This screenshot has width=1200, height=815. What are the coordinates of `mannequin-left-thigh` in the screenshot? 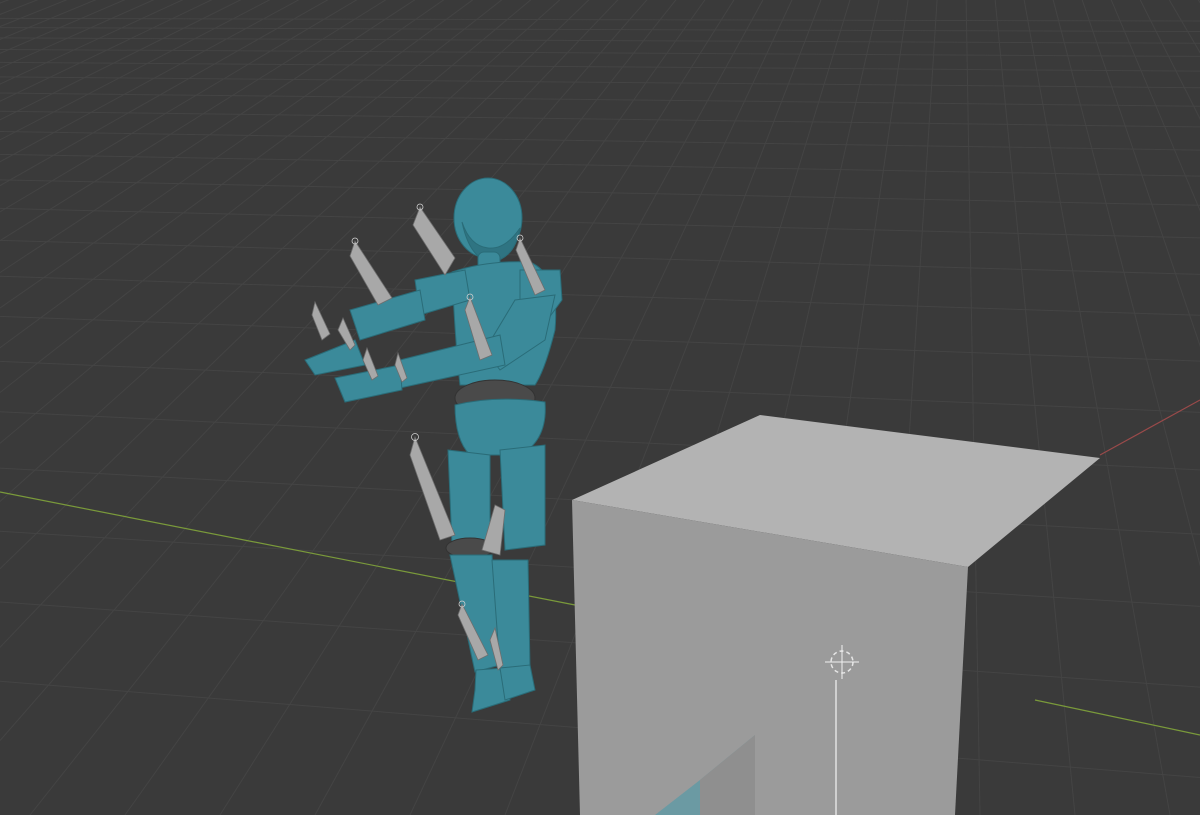 It's located at (469, 497).